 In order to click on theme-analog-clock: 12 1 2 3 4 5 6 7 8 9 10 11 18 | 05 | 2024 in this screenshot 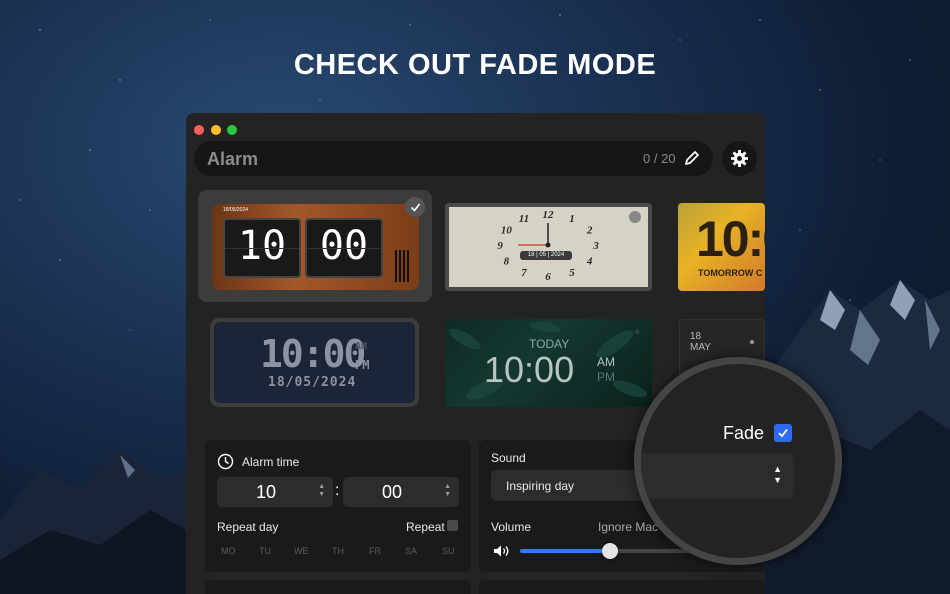, I will do `click(548, 247)`.